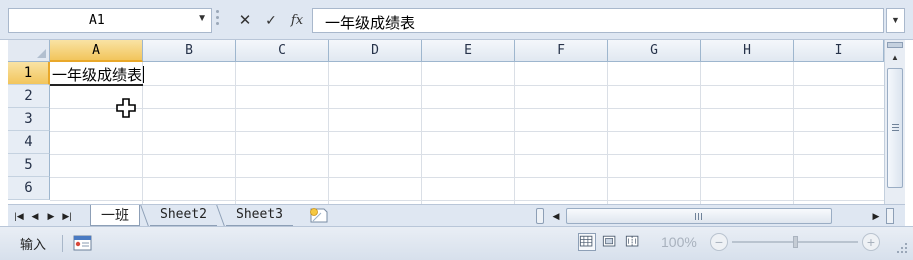 This screenshot has width=913, height=260. What do you see at coordinates (245, 20) in the screenshot?
I see `cancel-icon: ✕` at bounding box center [245, 20].